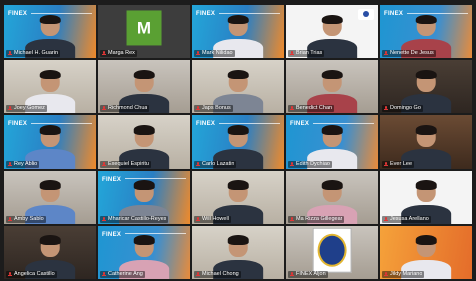 This screenshot has width=476, height=281. Describe the element at coordinates (426, 32) in the screenshot. I see `video-tile: FINEX Nenette De Jesus` at that location.